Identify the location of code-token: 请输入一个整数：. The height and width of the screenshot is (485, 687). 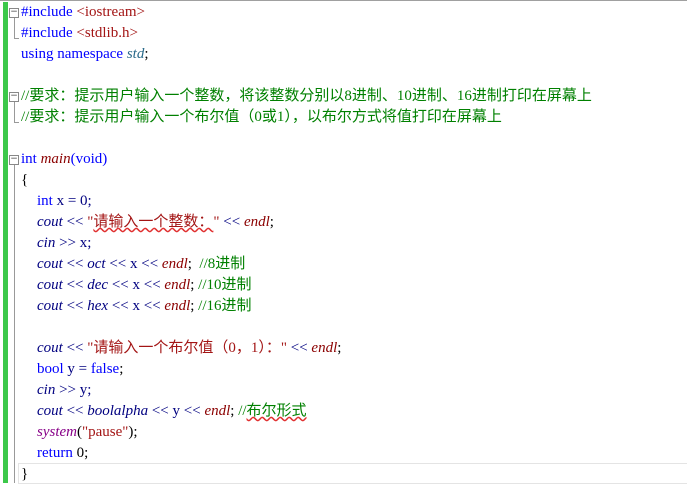
(153, 222).